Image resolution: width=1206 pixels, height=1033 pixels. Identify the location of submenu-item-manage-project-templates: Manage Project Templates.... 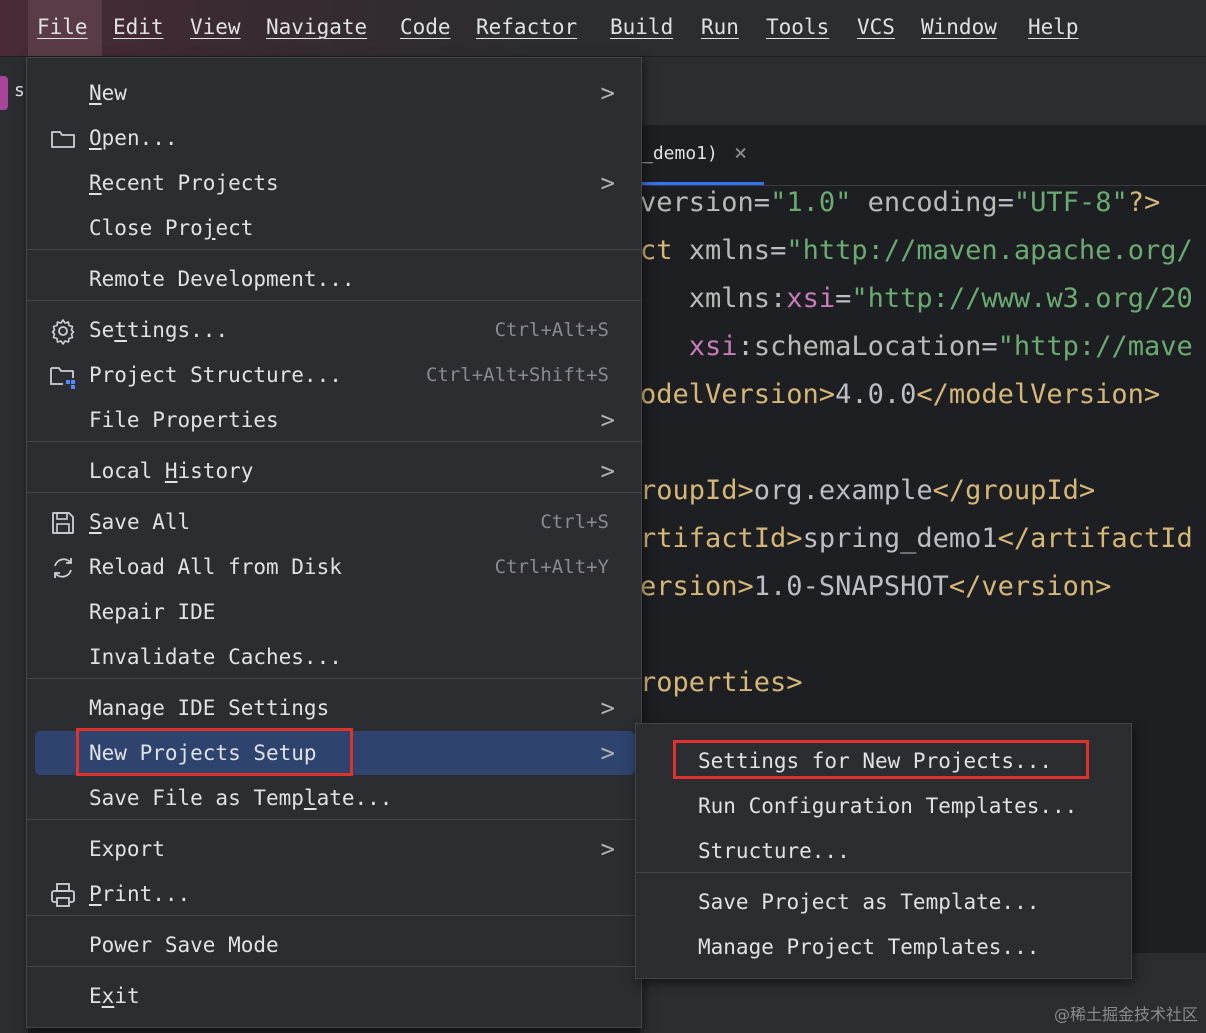
(883, 947).